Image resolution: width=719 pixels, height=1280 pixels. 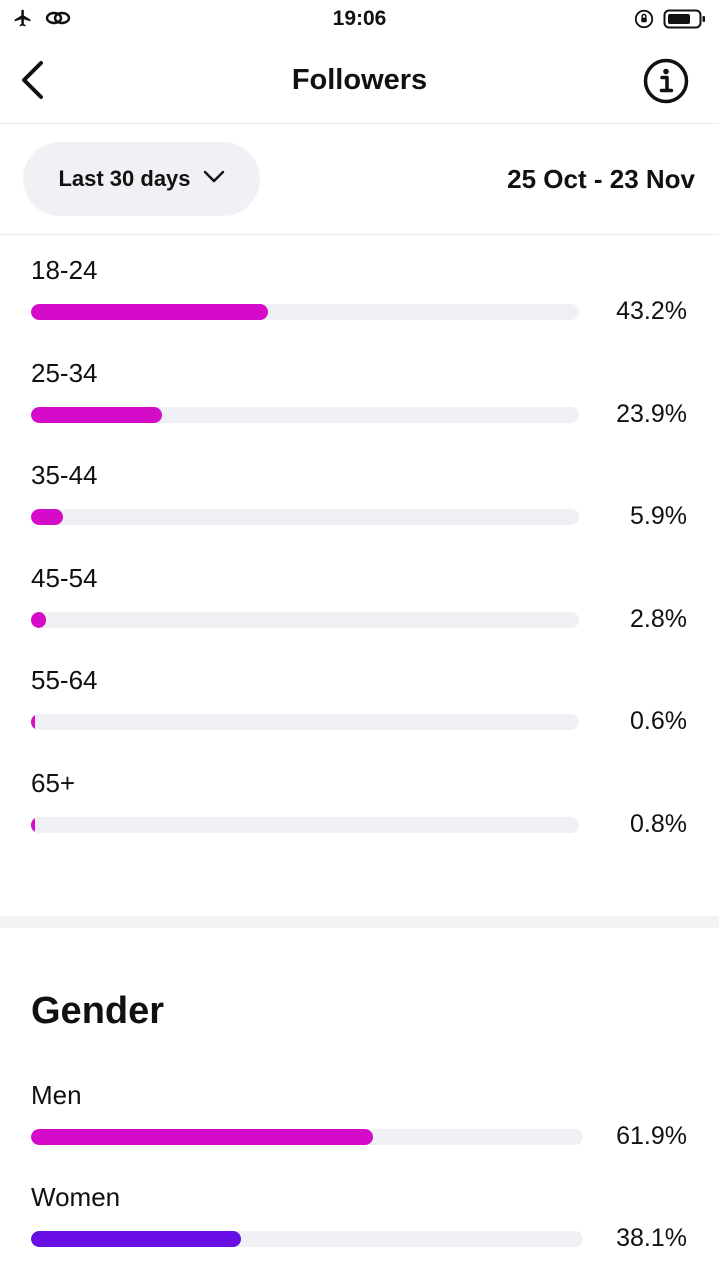 I want to click on age-range-label: 25-34, so click(x=64, y=373).